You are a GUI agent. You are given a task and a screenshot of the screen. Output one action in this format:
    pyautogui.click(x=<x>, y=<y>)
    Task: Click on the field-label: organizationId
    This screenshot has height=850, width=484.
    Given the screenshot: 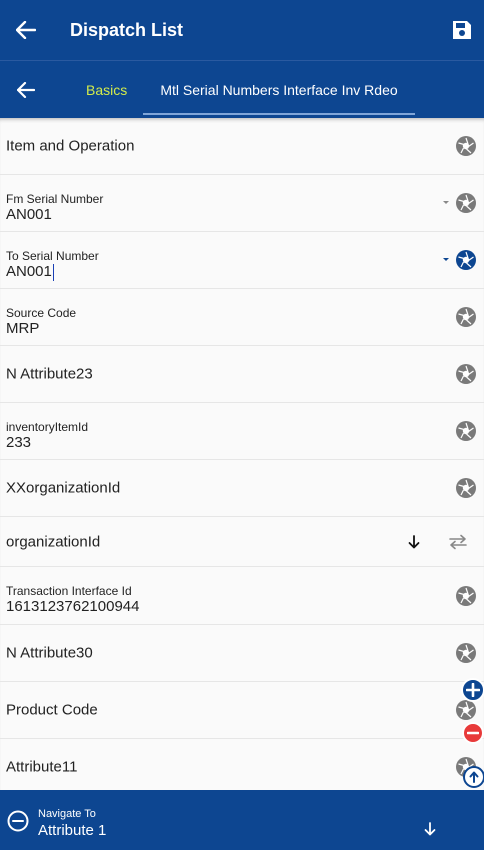 What is the action you would take?
    pyautogui.click(x=53, y=541)
    